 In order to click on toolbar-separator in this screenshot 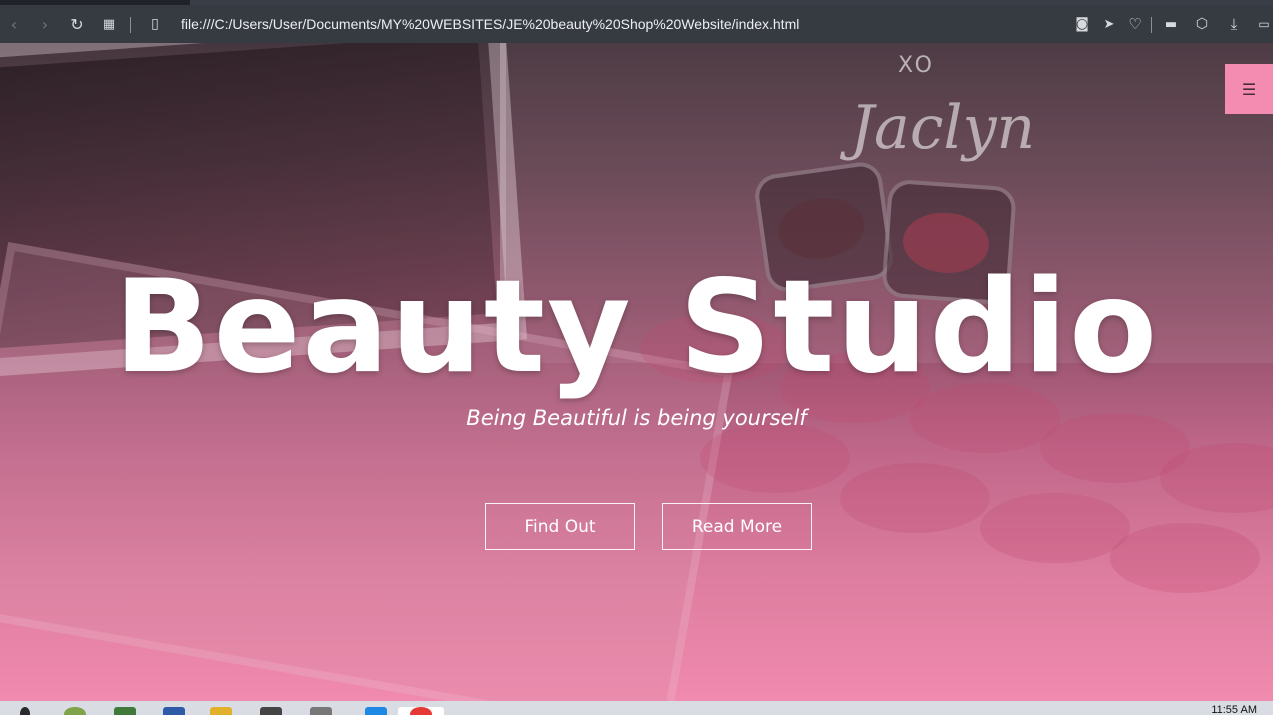, I will do `click(130, 25)`.